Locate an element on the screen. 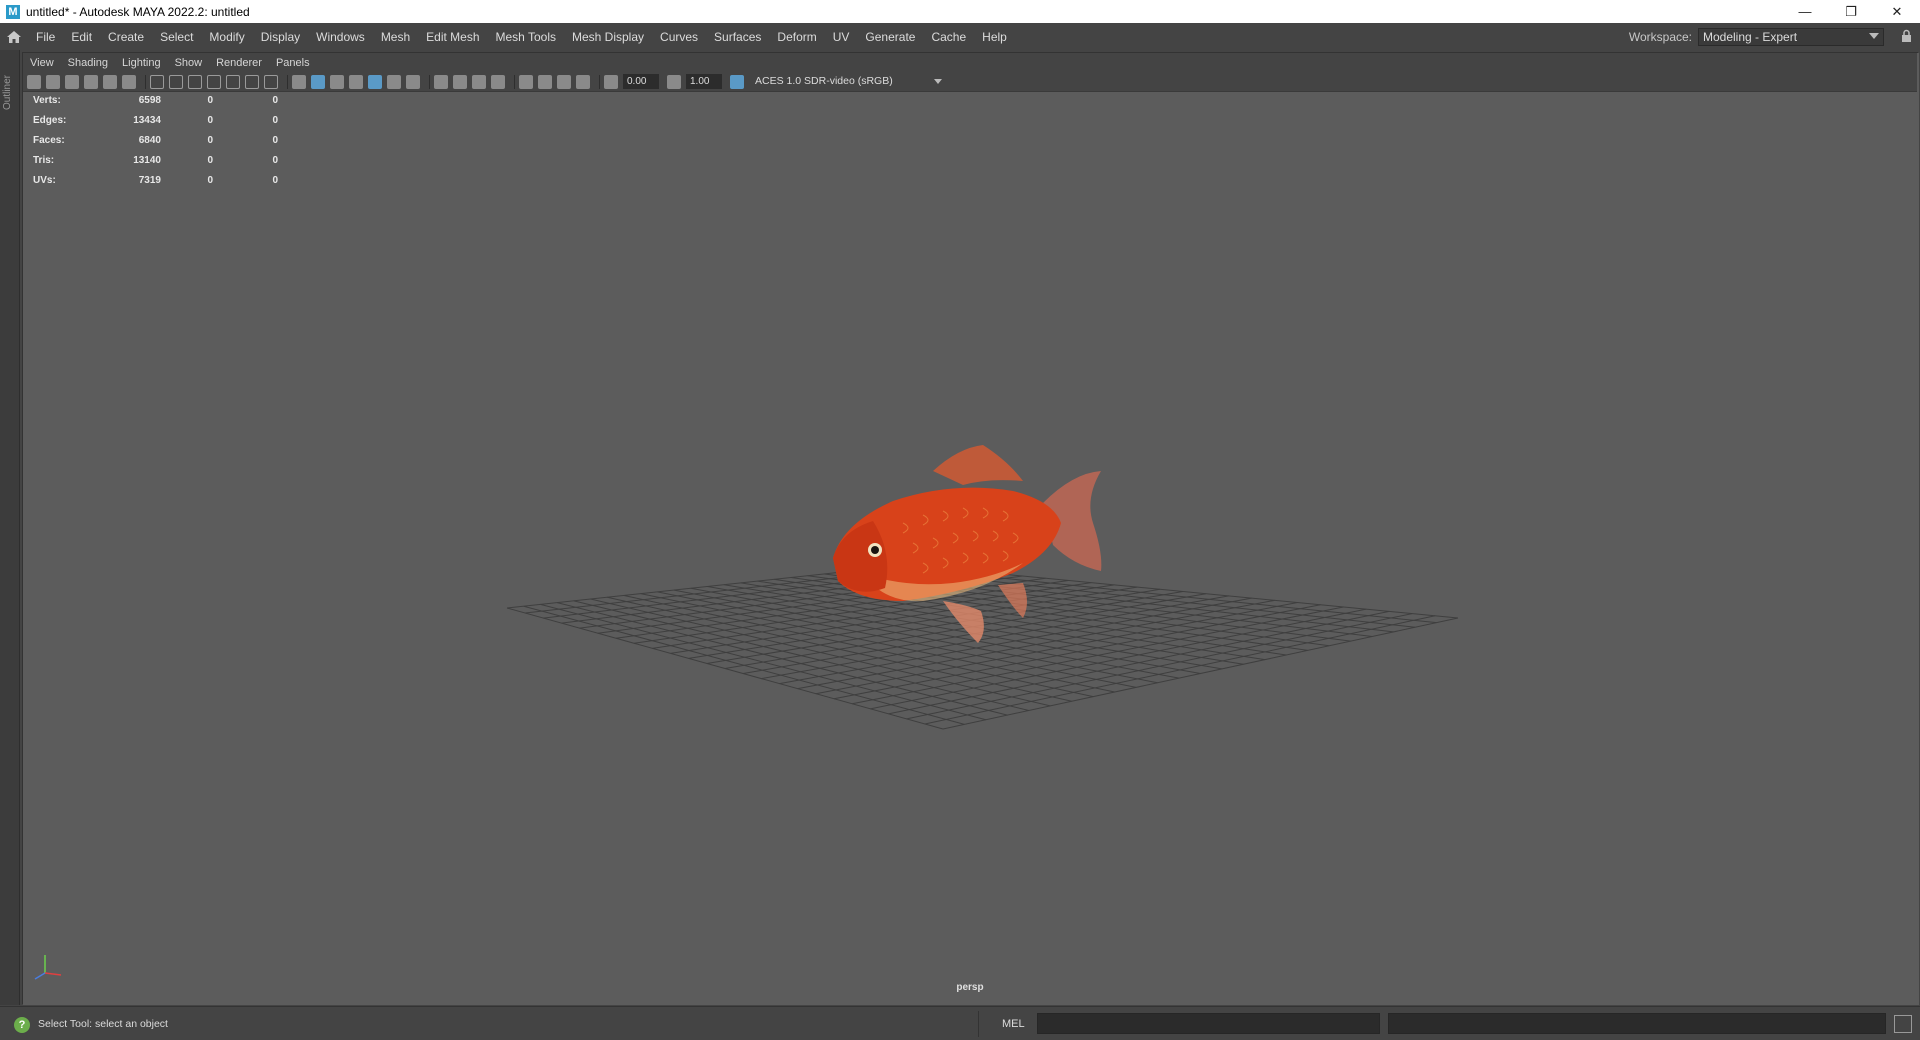  shadows-icon is located at coordinates (413, 81).